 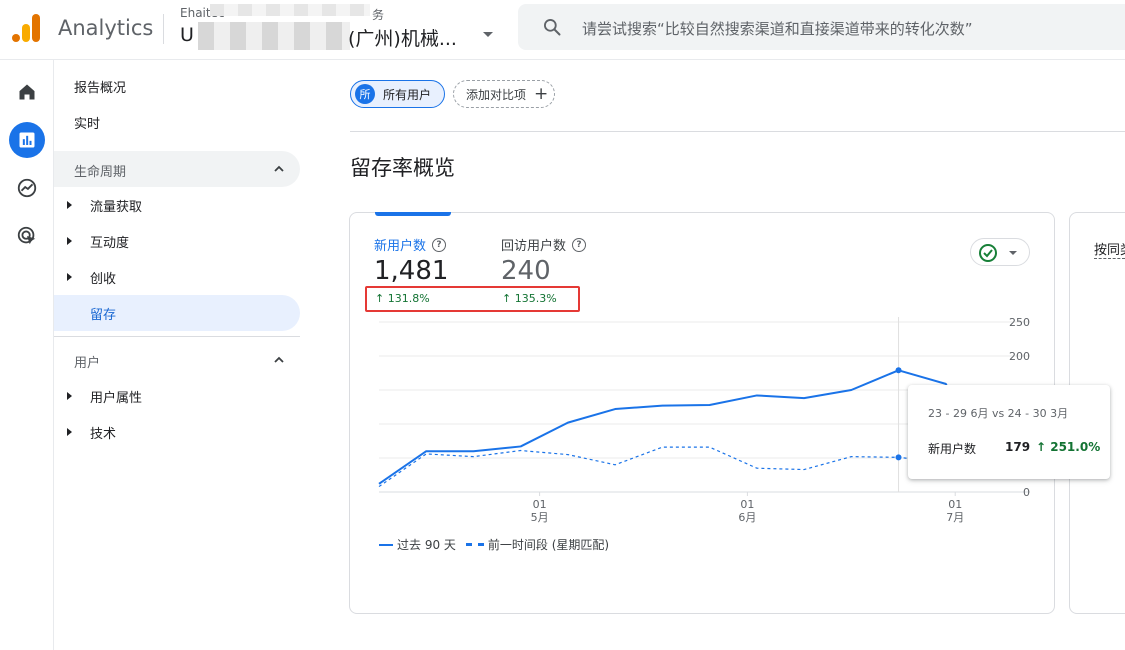 What do you see at coordinates (548, 545) in the screenshot?
I see `legend-previous-label: 前一时间段 (星期匹配)` at bounding box center [548, 545].